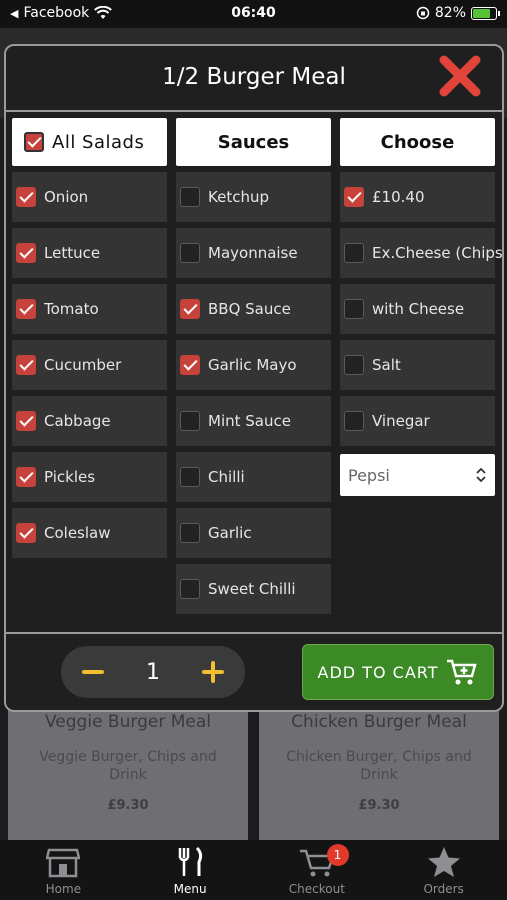  What do you see at coordinates (401, 421) in the screenshot?
I see `option-label: Vinegar` at bounding box center [401, 421].